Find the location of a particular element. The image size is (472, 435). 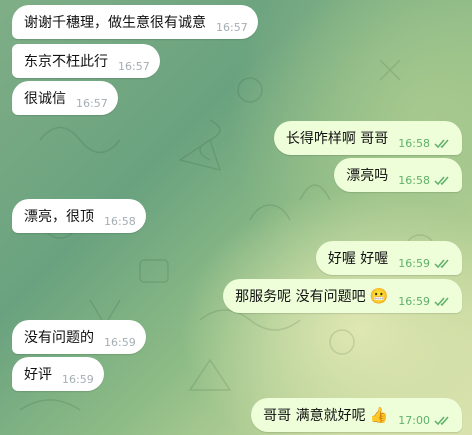

incoming-message: 东京不枉此行 16:57 is located at coordinates (86, 61).